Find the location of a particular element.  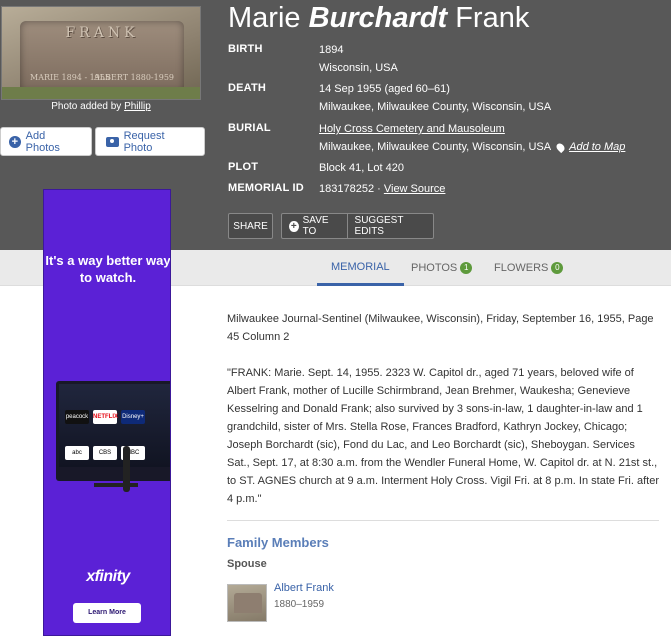

plot-value: Block 41, Lot 420 is located at coordinates (362, 168).